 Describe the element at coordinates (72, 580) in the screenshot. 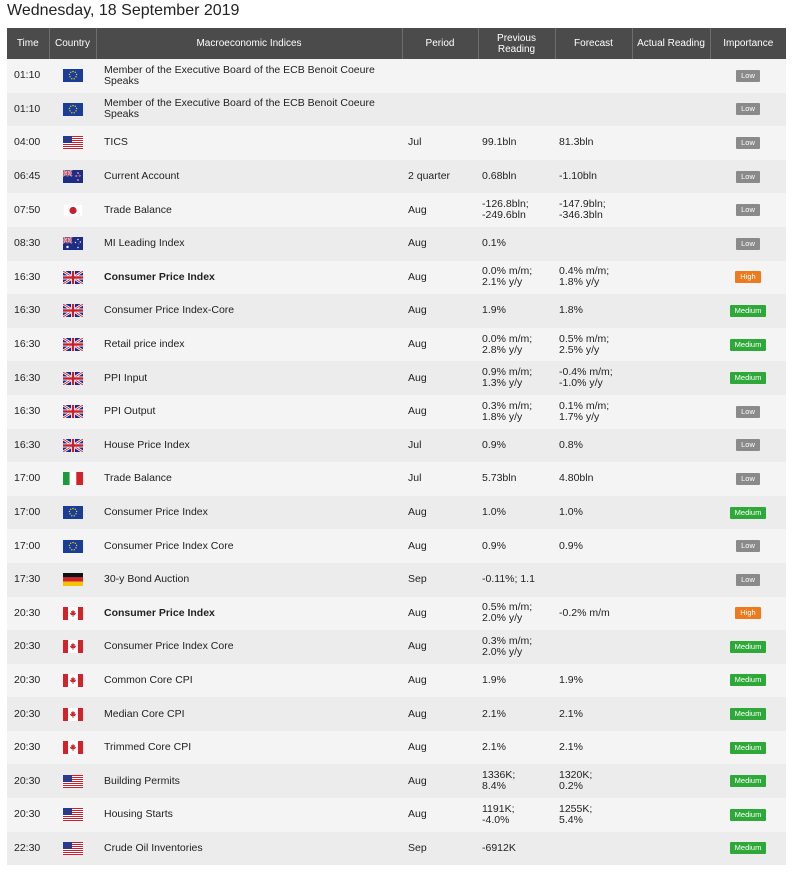

I see `de-flag-icon` at that location.